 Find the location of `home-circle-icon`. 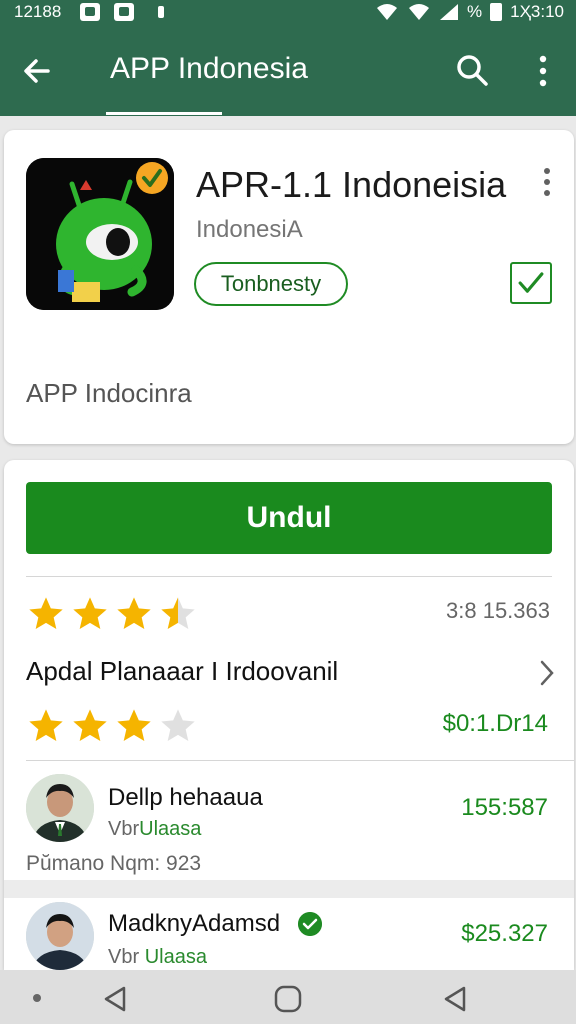

home-circle-icon is located at coordinates (288, 999).